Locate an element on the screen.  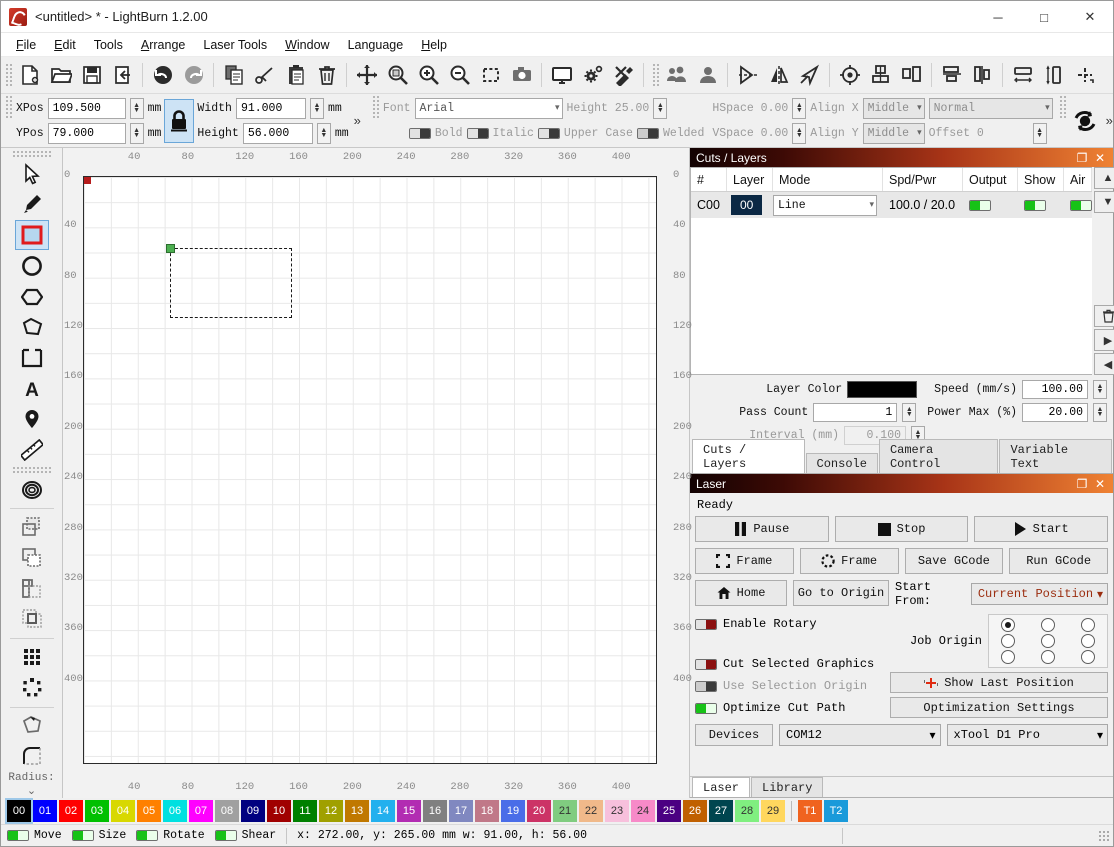
palette-swatch-14: 14 is located at coordinates (383, 811).